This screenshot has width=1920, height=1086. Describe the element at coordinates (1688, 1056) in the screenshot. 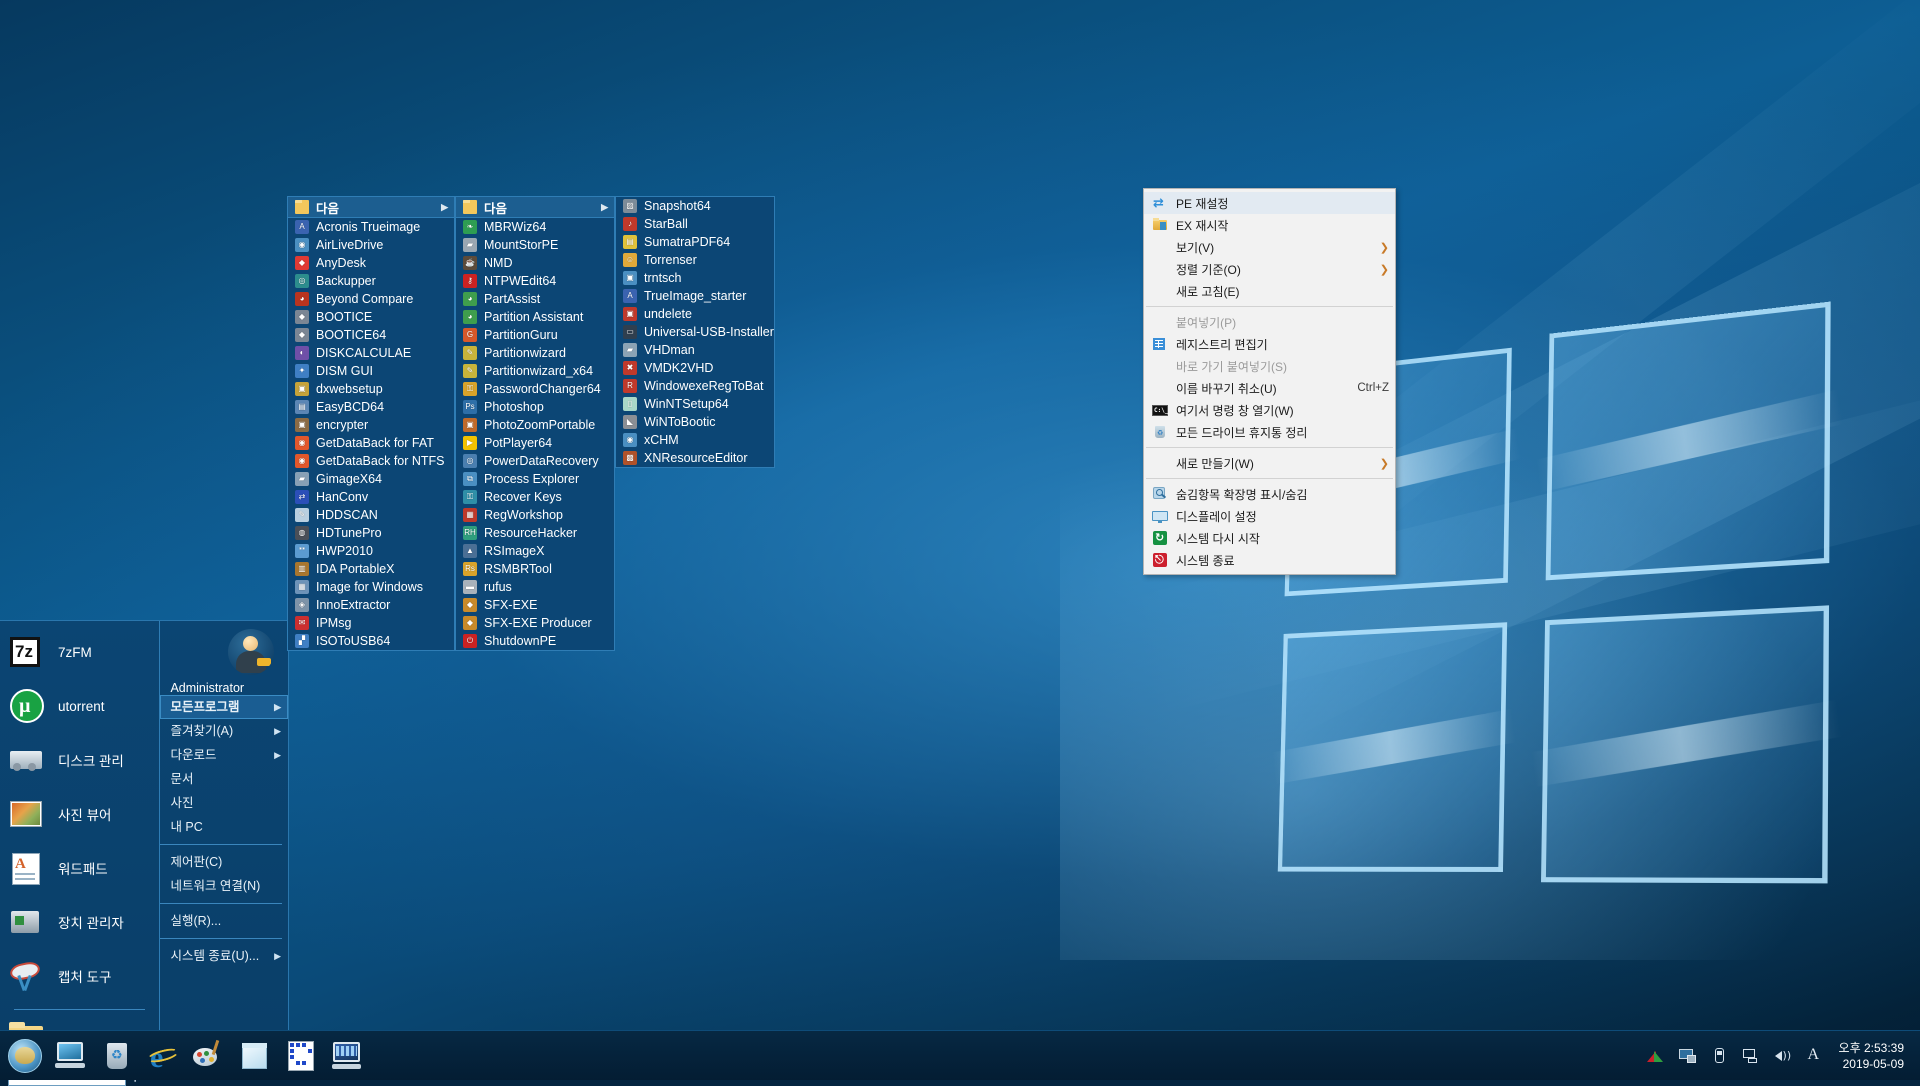

I see `network-monitor-icon` at that location.